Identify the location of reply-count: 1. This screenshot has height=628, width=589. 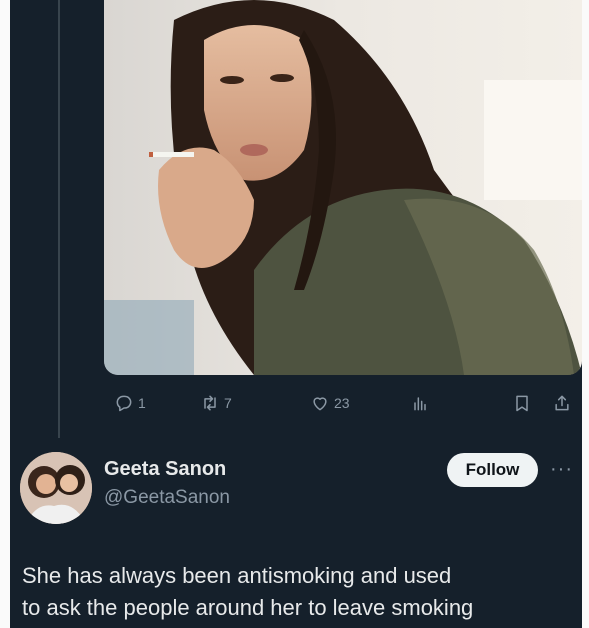
(142, 403).